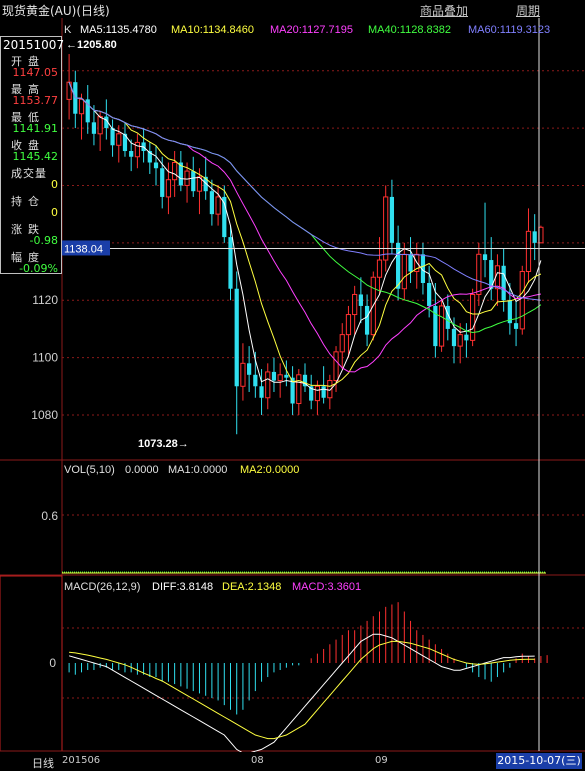  Describe the element at coordinates (38, 268) in the screenshot. I see `pct-value: -0.09%` at that location.